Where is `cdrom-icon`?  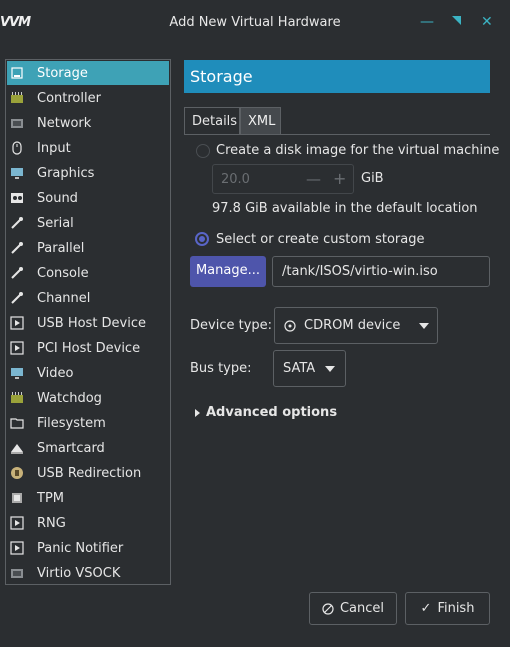
cdrom-icon is located at coordinates (290, 325).